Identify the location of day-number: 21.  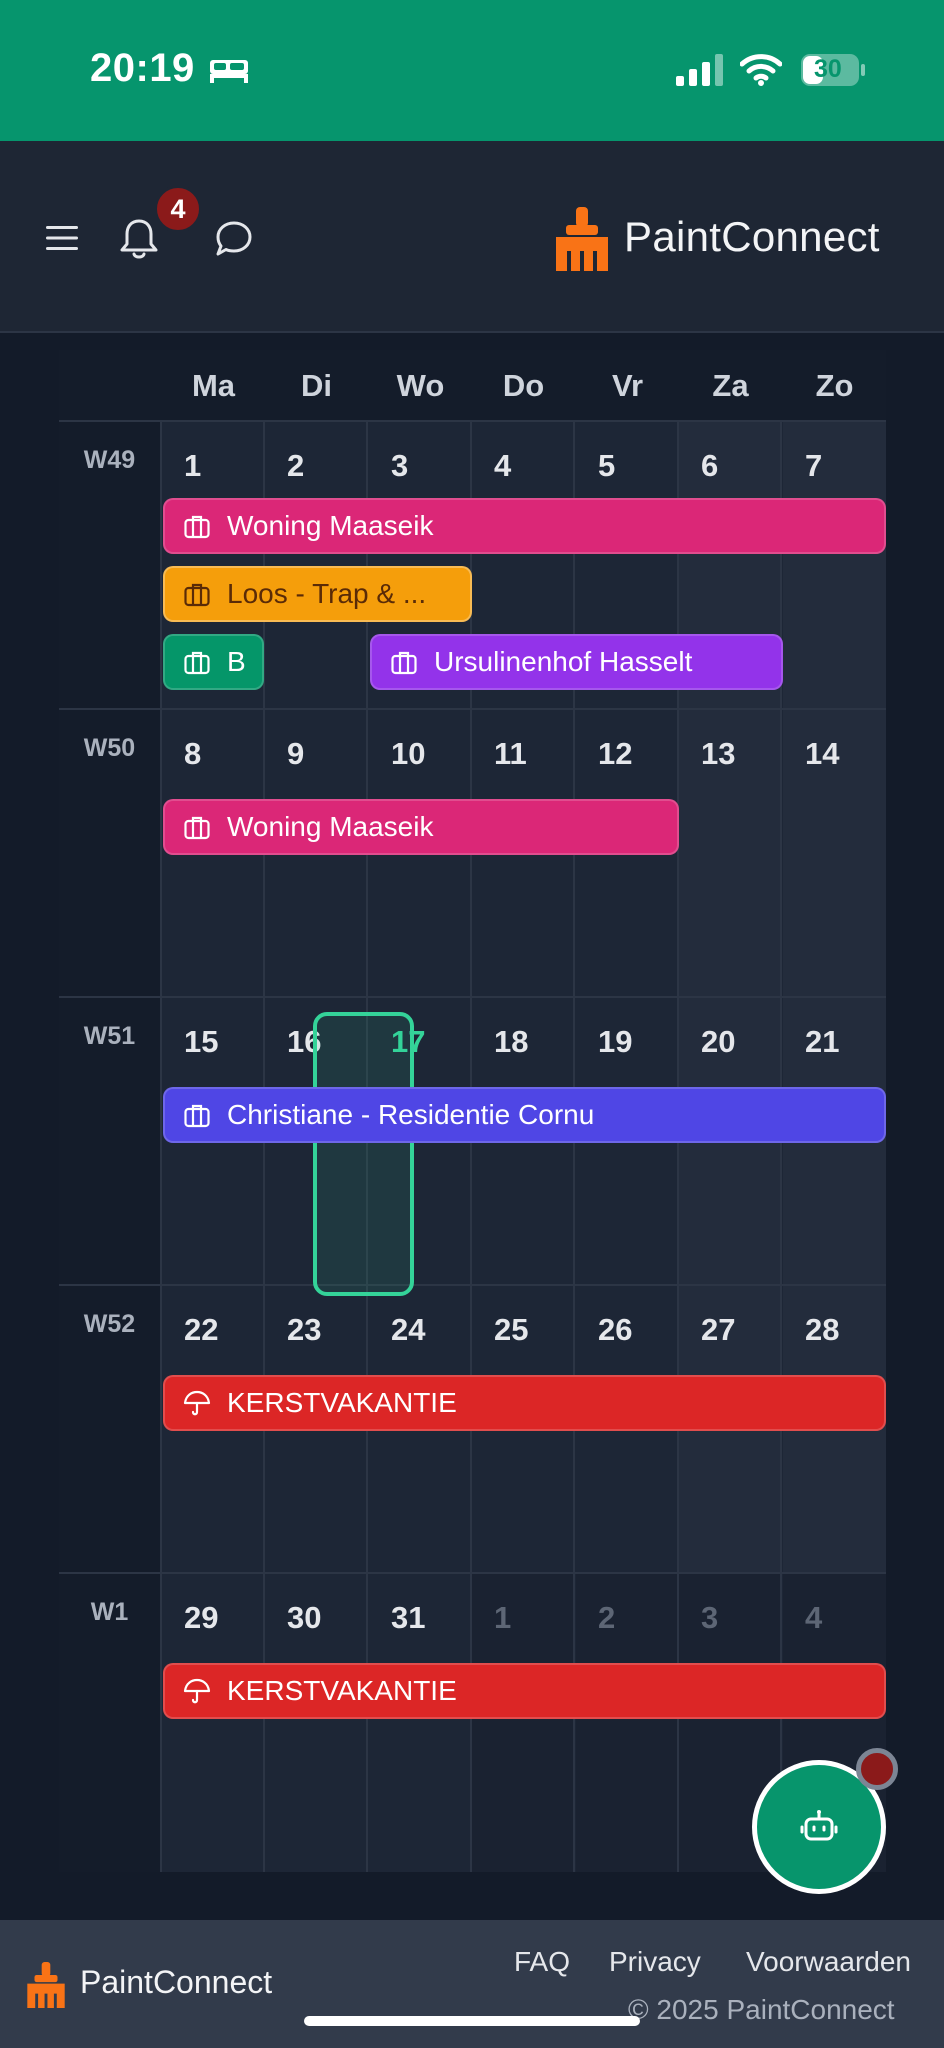
(822, 1041).